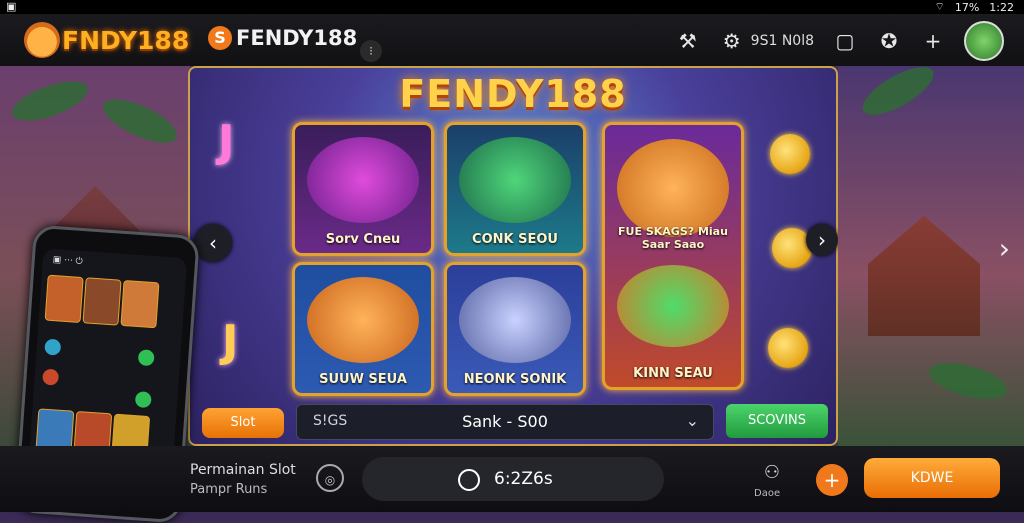 The width and height of the screenshot is (1024, 523). Describe the element at coordinates (939, 6) in the screenshot. I see `wifi-icon: ⌔` at that location.